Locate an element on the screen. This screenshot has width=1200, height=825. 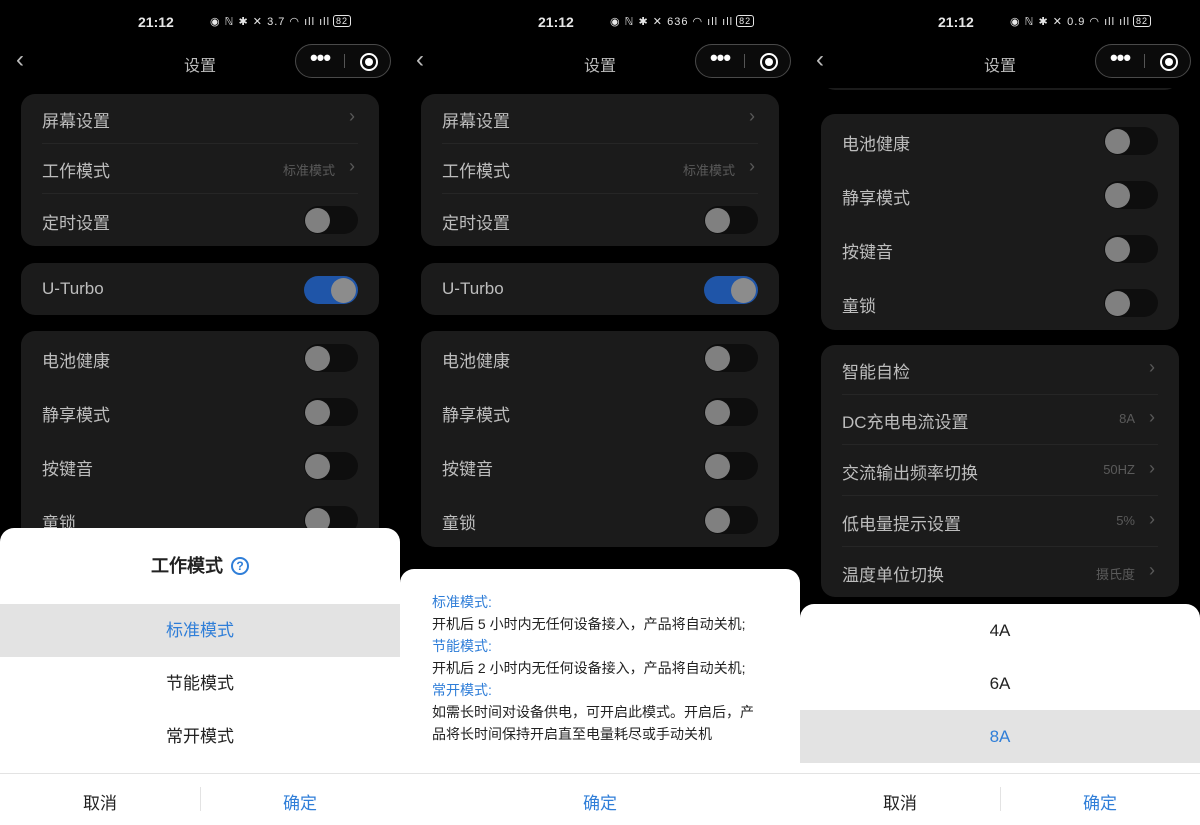
row-uturbo: U-Turbo is located at coordinates (200, 289).